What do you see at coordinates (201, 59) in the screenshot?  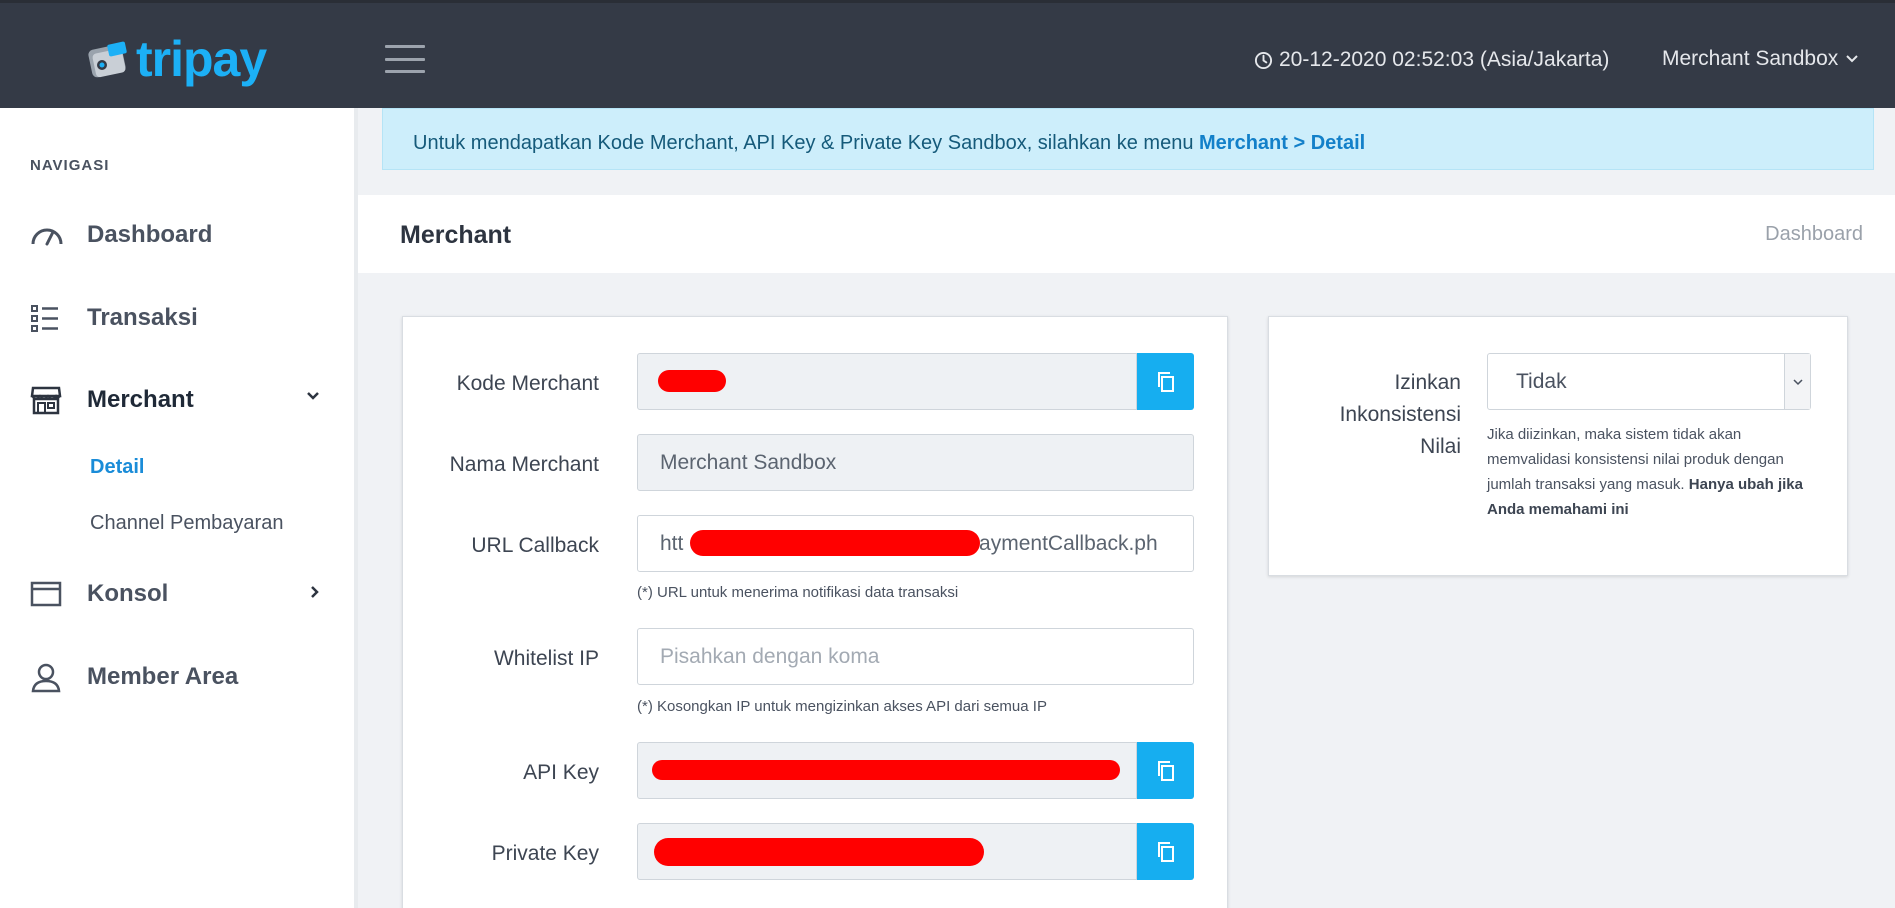 I see `brand-name: tripay` at bounding box center [201, 59].